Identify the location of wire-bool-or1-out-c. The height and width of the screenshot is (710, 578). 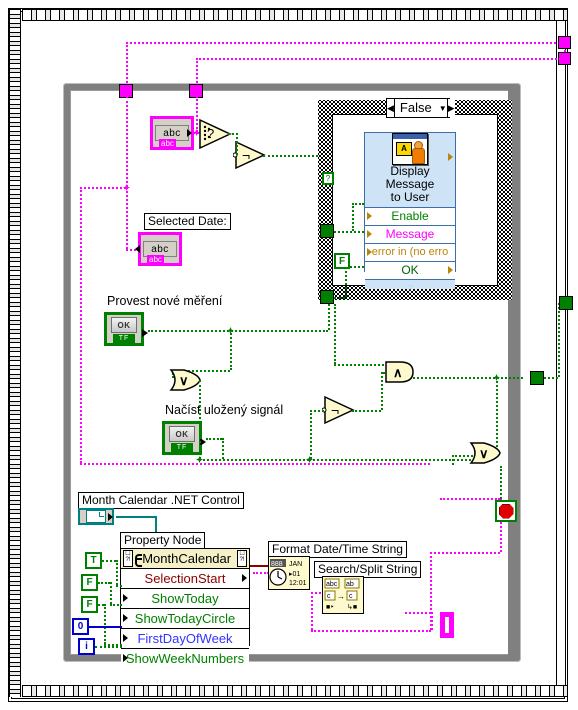
(254, 460).